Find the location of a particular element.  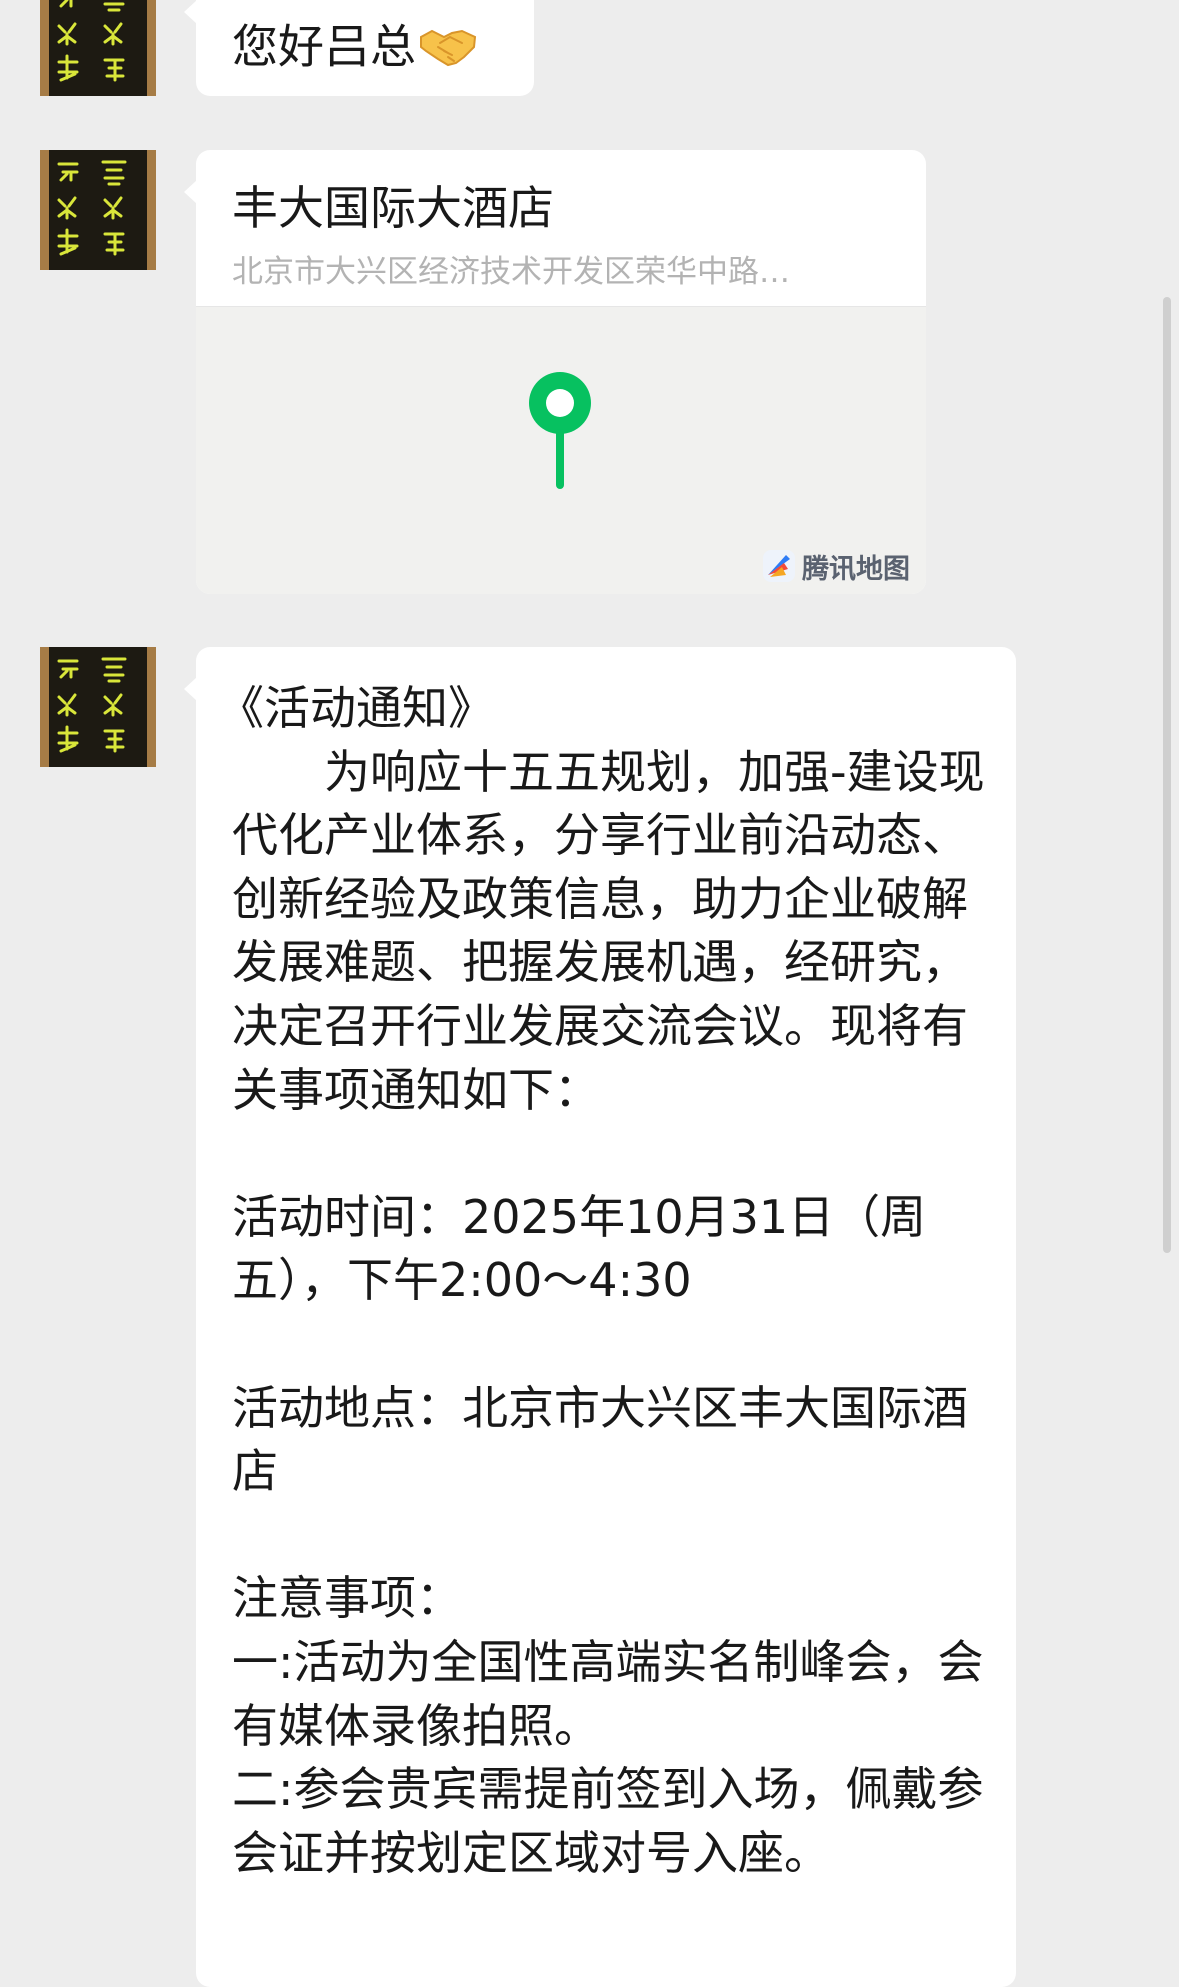

notice-title: 《活动通知》 is located at coordinates (356, 708).